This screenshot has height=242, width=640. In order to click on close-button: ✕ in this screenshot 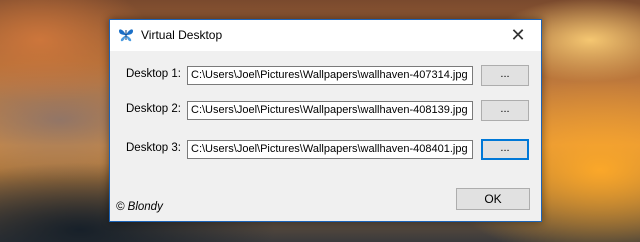, I will do `click(518, 35)`.